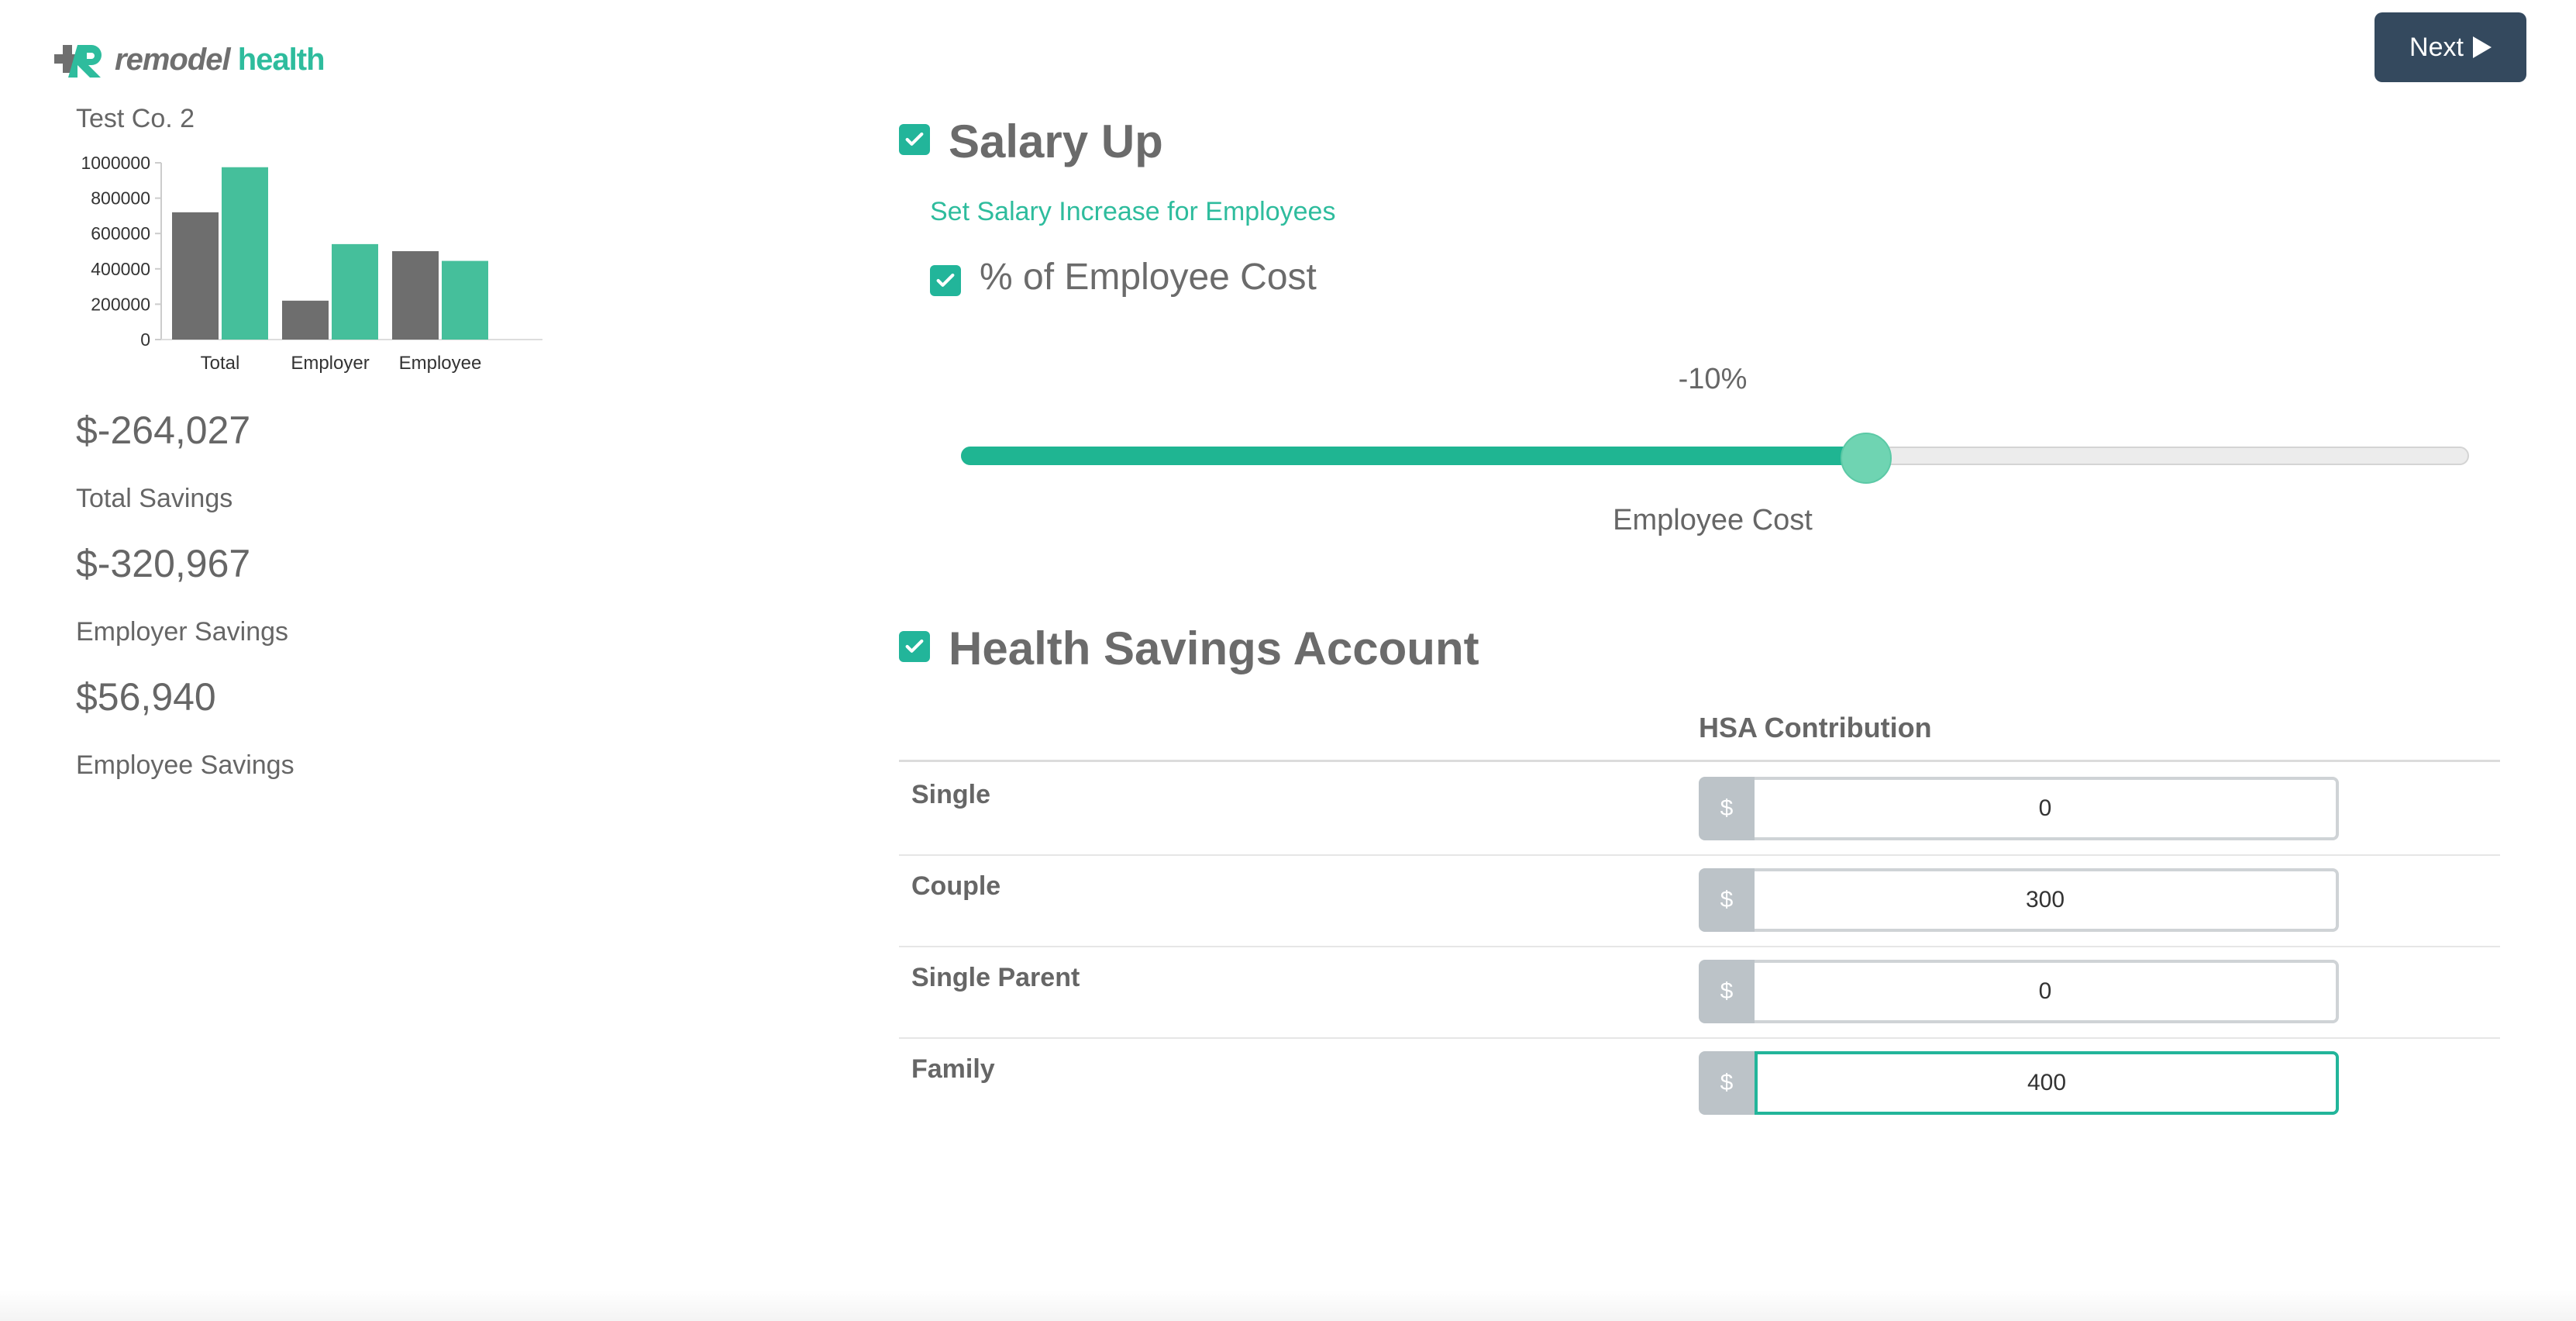  Describe the element at coordinates (2047, 991) in the screenshot. I see `hsa-single-parent-input` at that location.